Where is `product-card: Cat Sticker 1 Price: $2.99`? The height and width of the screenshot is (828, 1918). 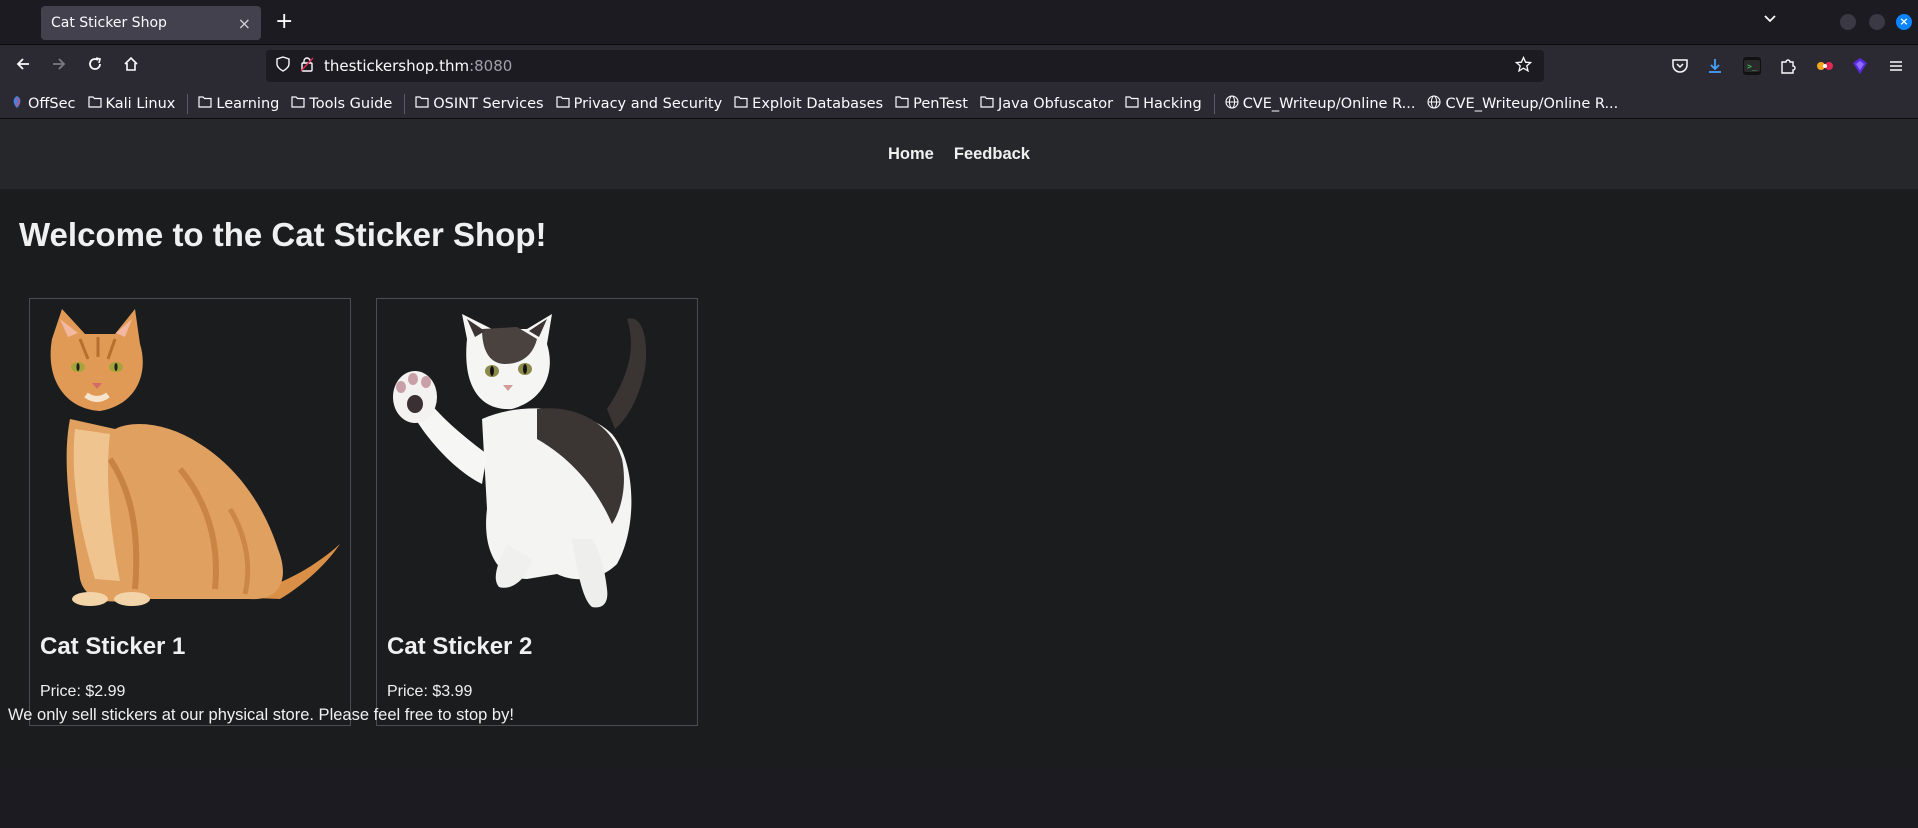
product-card: Cat Sticker 1 Price: $2.99 is located at coordinates (190, 512).